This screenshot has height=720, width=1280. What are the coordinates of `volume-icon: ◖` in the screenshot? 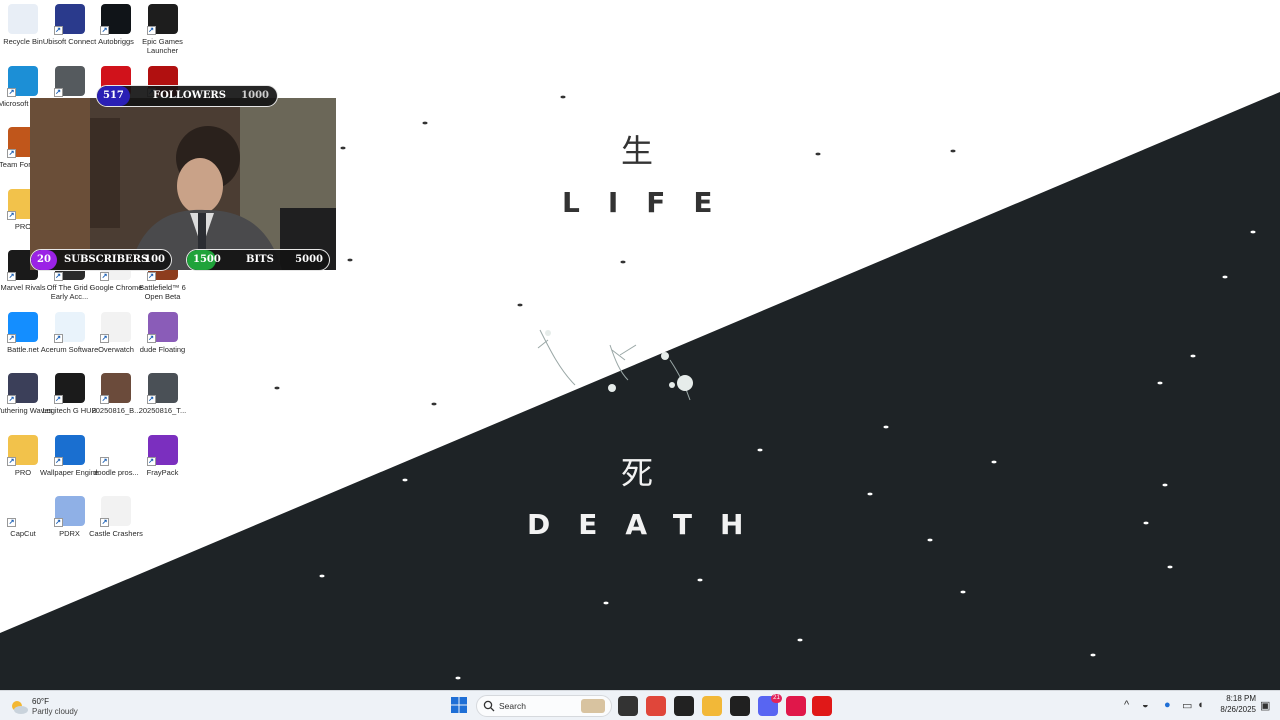 It's located at (1200, 705).